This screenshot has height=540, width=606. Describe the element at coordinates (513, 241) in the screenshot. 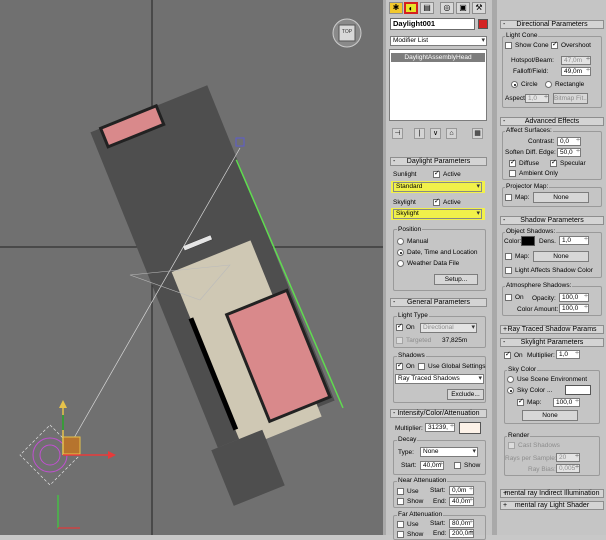

I see `shadow-color-label: Color:` at that location.